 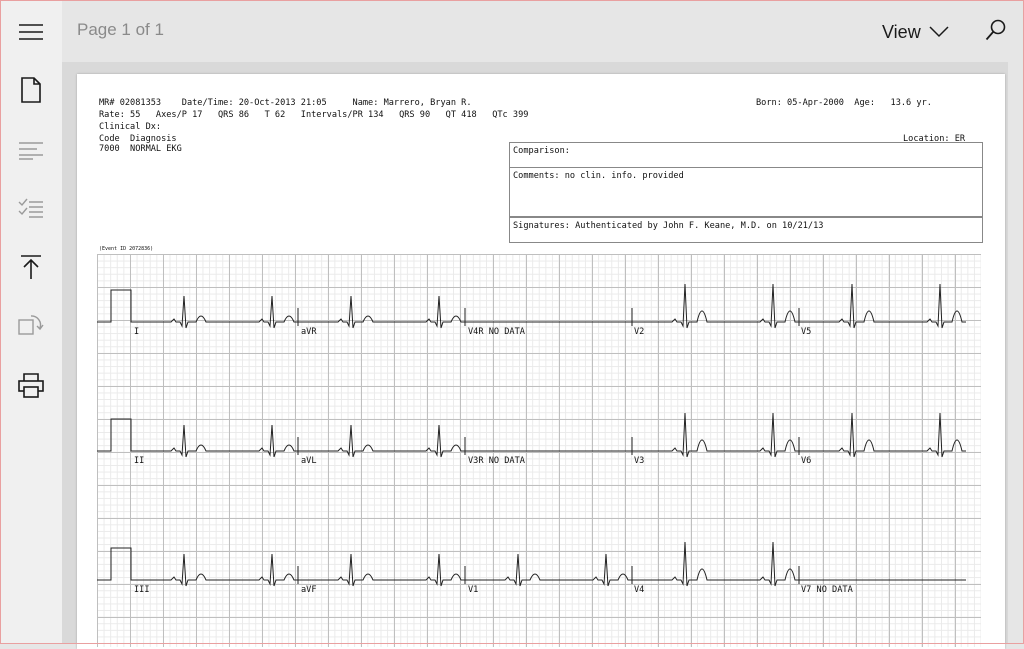 I want to click on comments-text: Comments: no clin. info. provided, so click(x=598, y=176).